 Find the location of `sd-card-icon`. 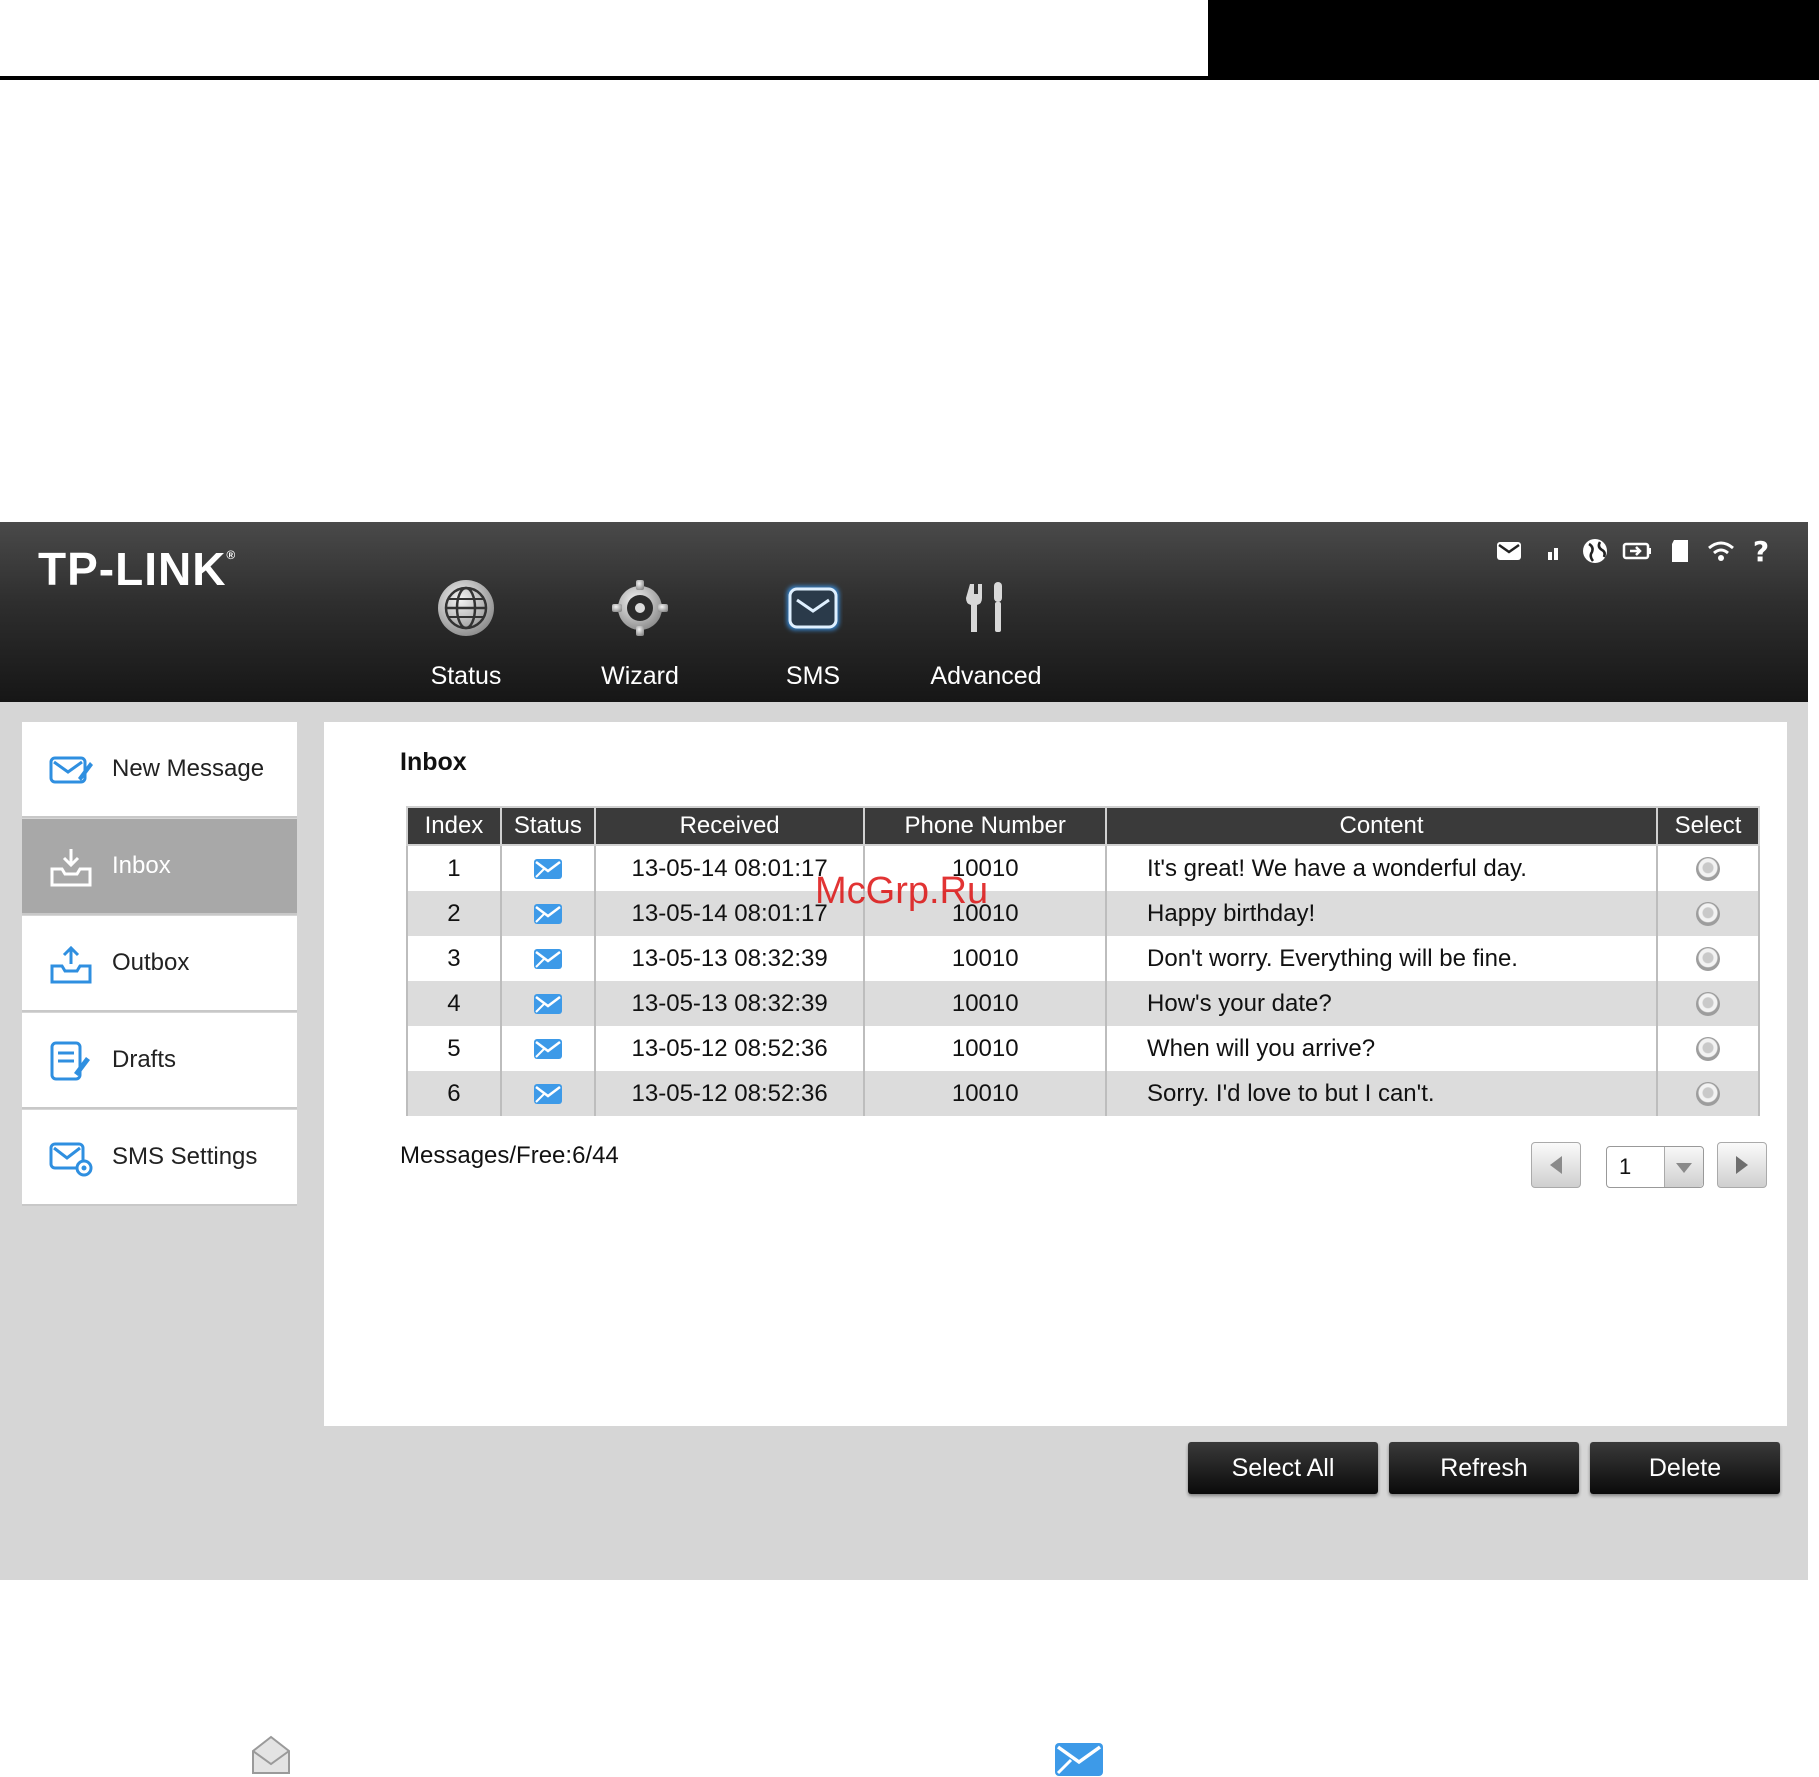

sd-card-icon is located at coordinates (1680, 551).